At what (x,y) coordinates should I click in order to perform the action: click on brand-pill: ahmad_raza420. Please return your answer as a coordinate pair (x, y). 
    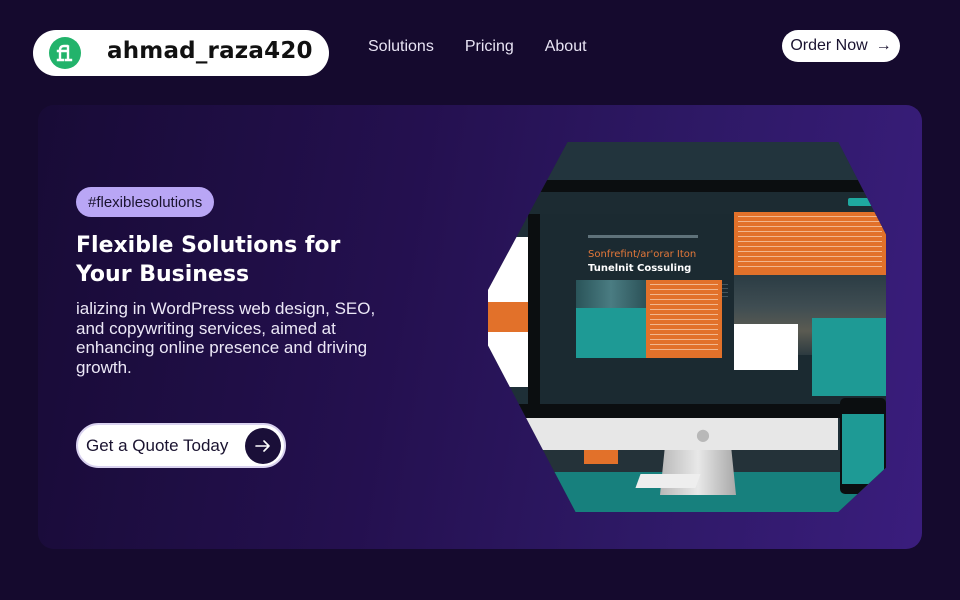
    Looking at the image, I should click on (181, 53).